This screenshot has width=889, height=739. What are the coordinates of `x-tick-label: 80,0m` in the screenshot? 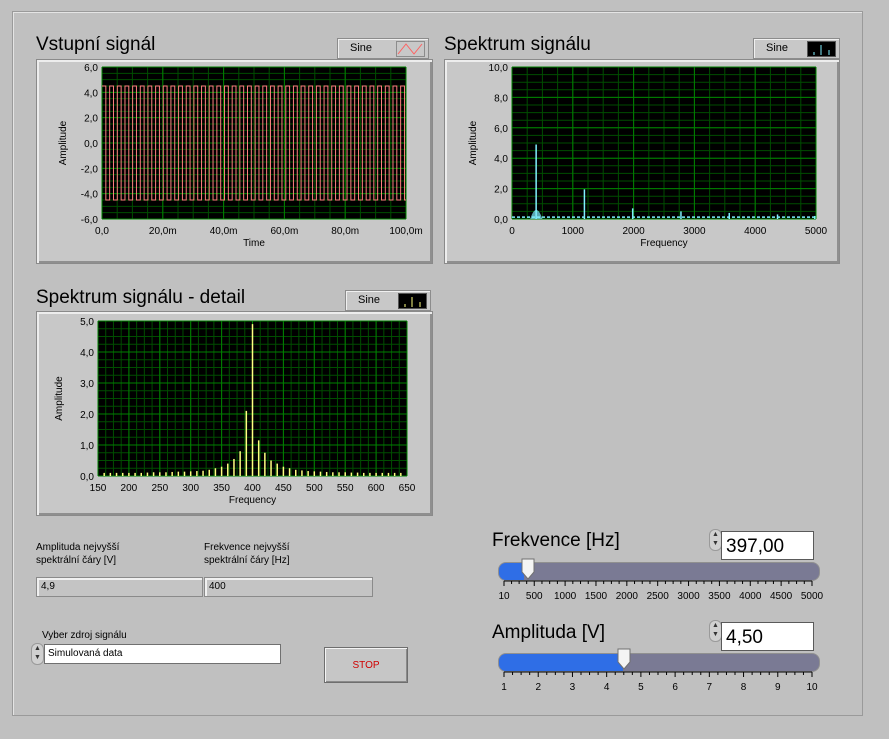 It's located at (345, 231).